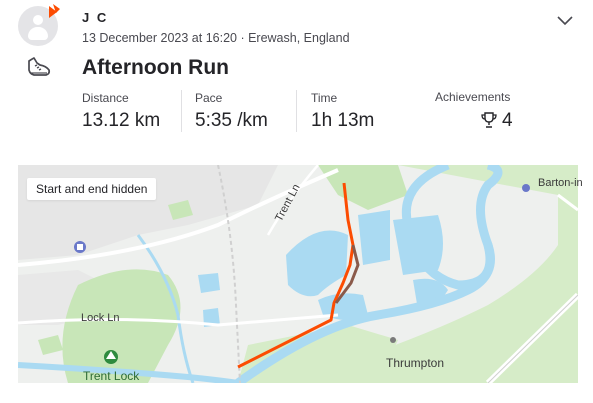  Describe the element at coordinates (105, 98) in the screenshot. I see `distance-label: Distance` at that location.